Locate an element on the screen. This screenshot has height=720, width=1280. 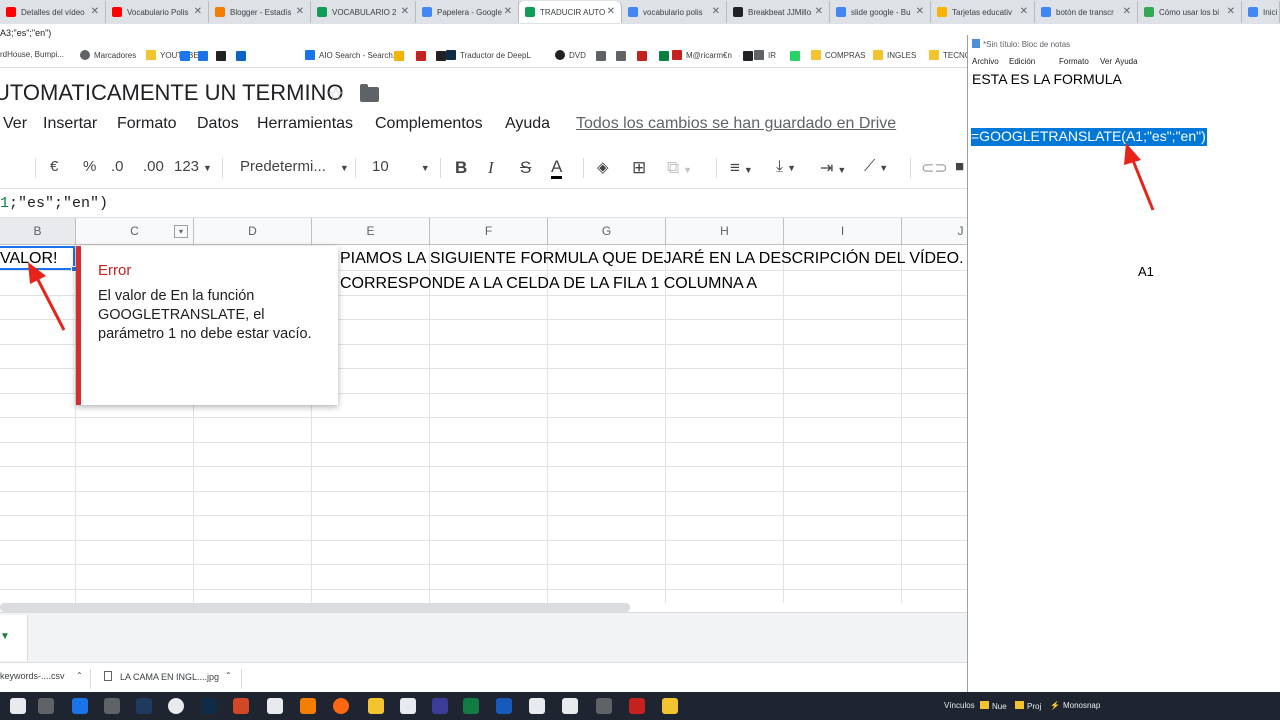
more-formats-button: 123 ▼ is located at coordinates (193, 166).